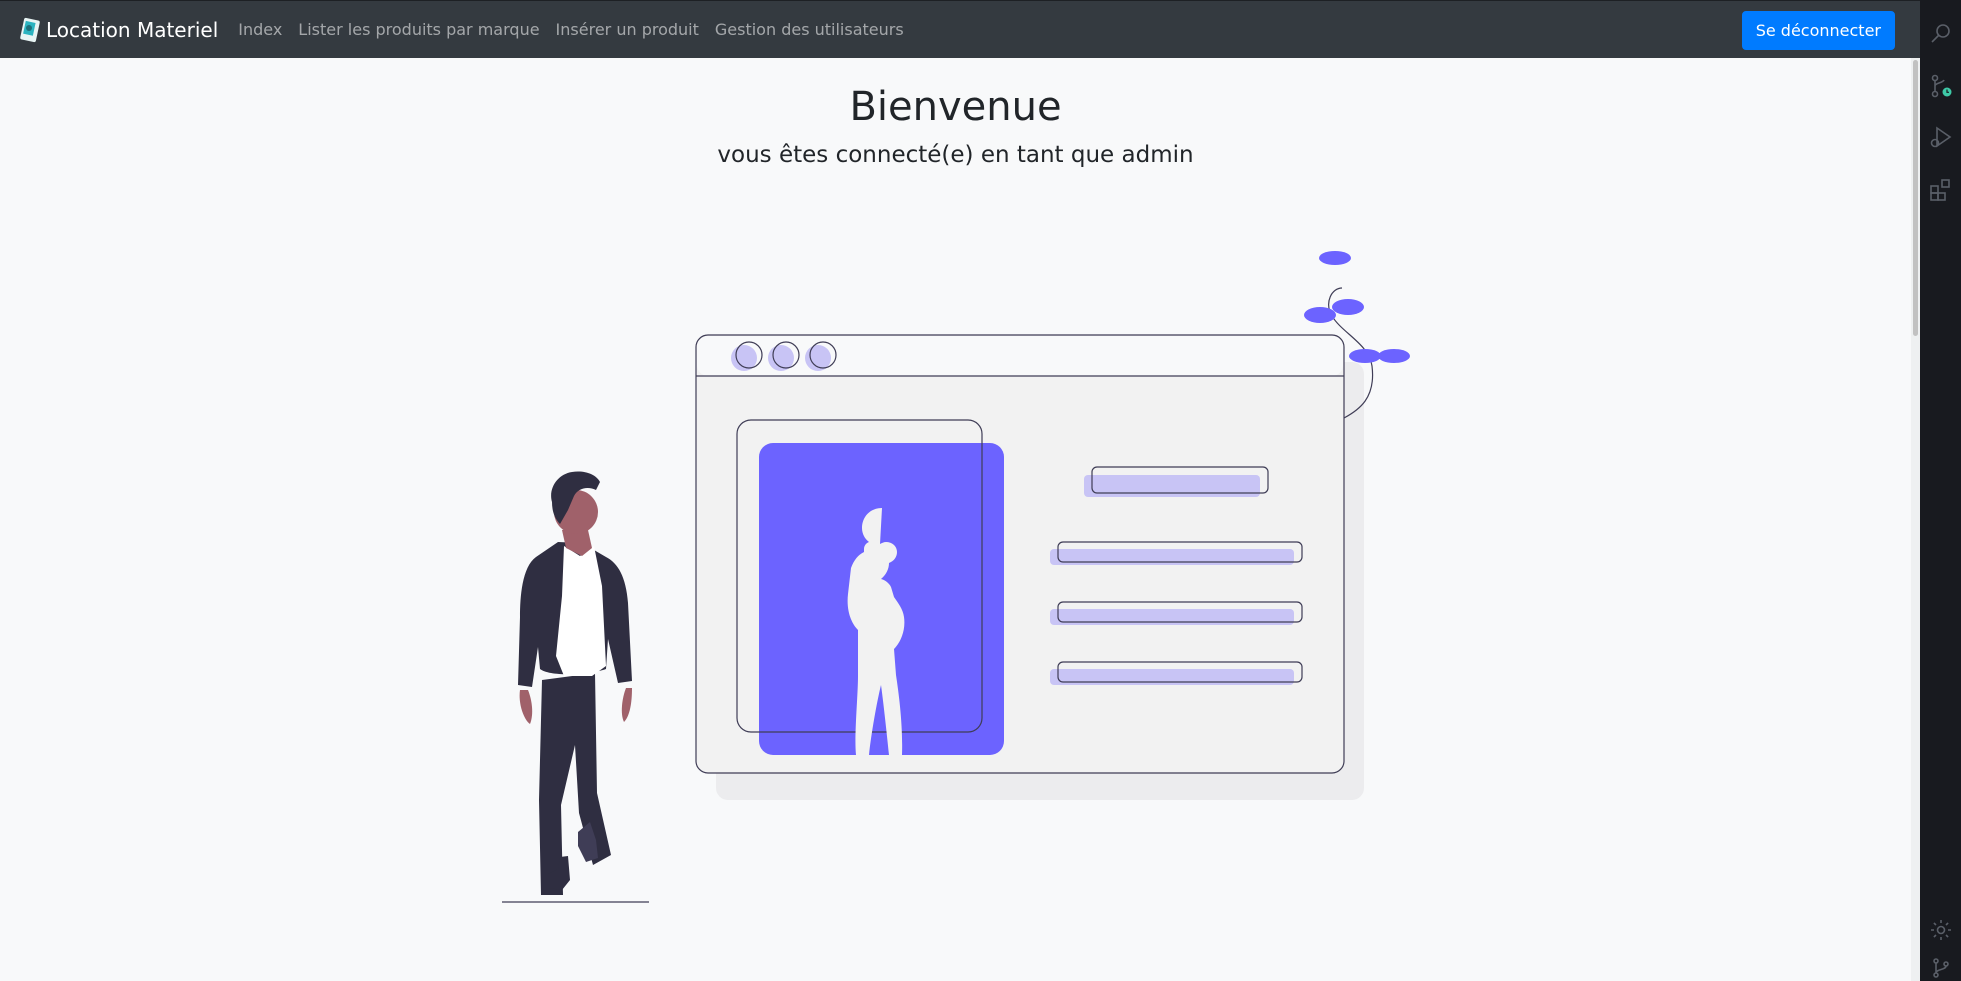 Image resolution: width=1961 pixels, height=981 pixels. What do you see at coordinates (260, 29) in the screenshot?
I see `nav-link-index: Index` at bounding box center [260, 29].